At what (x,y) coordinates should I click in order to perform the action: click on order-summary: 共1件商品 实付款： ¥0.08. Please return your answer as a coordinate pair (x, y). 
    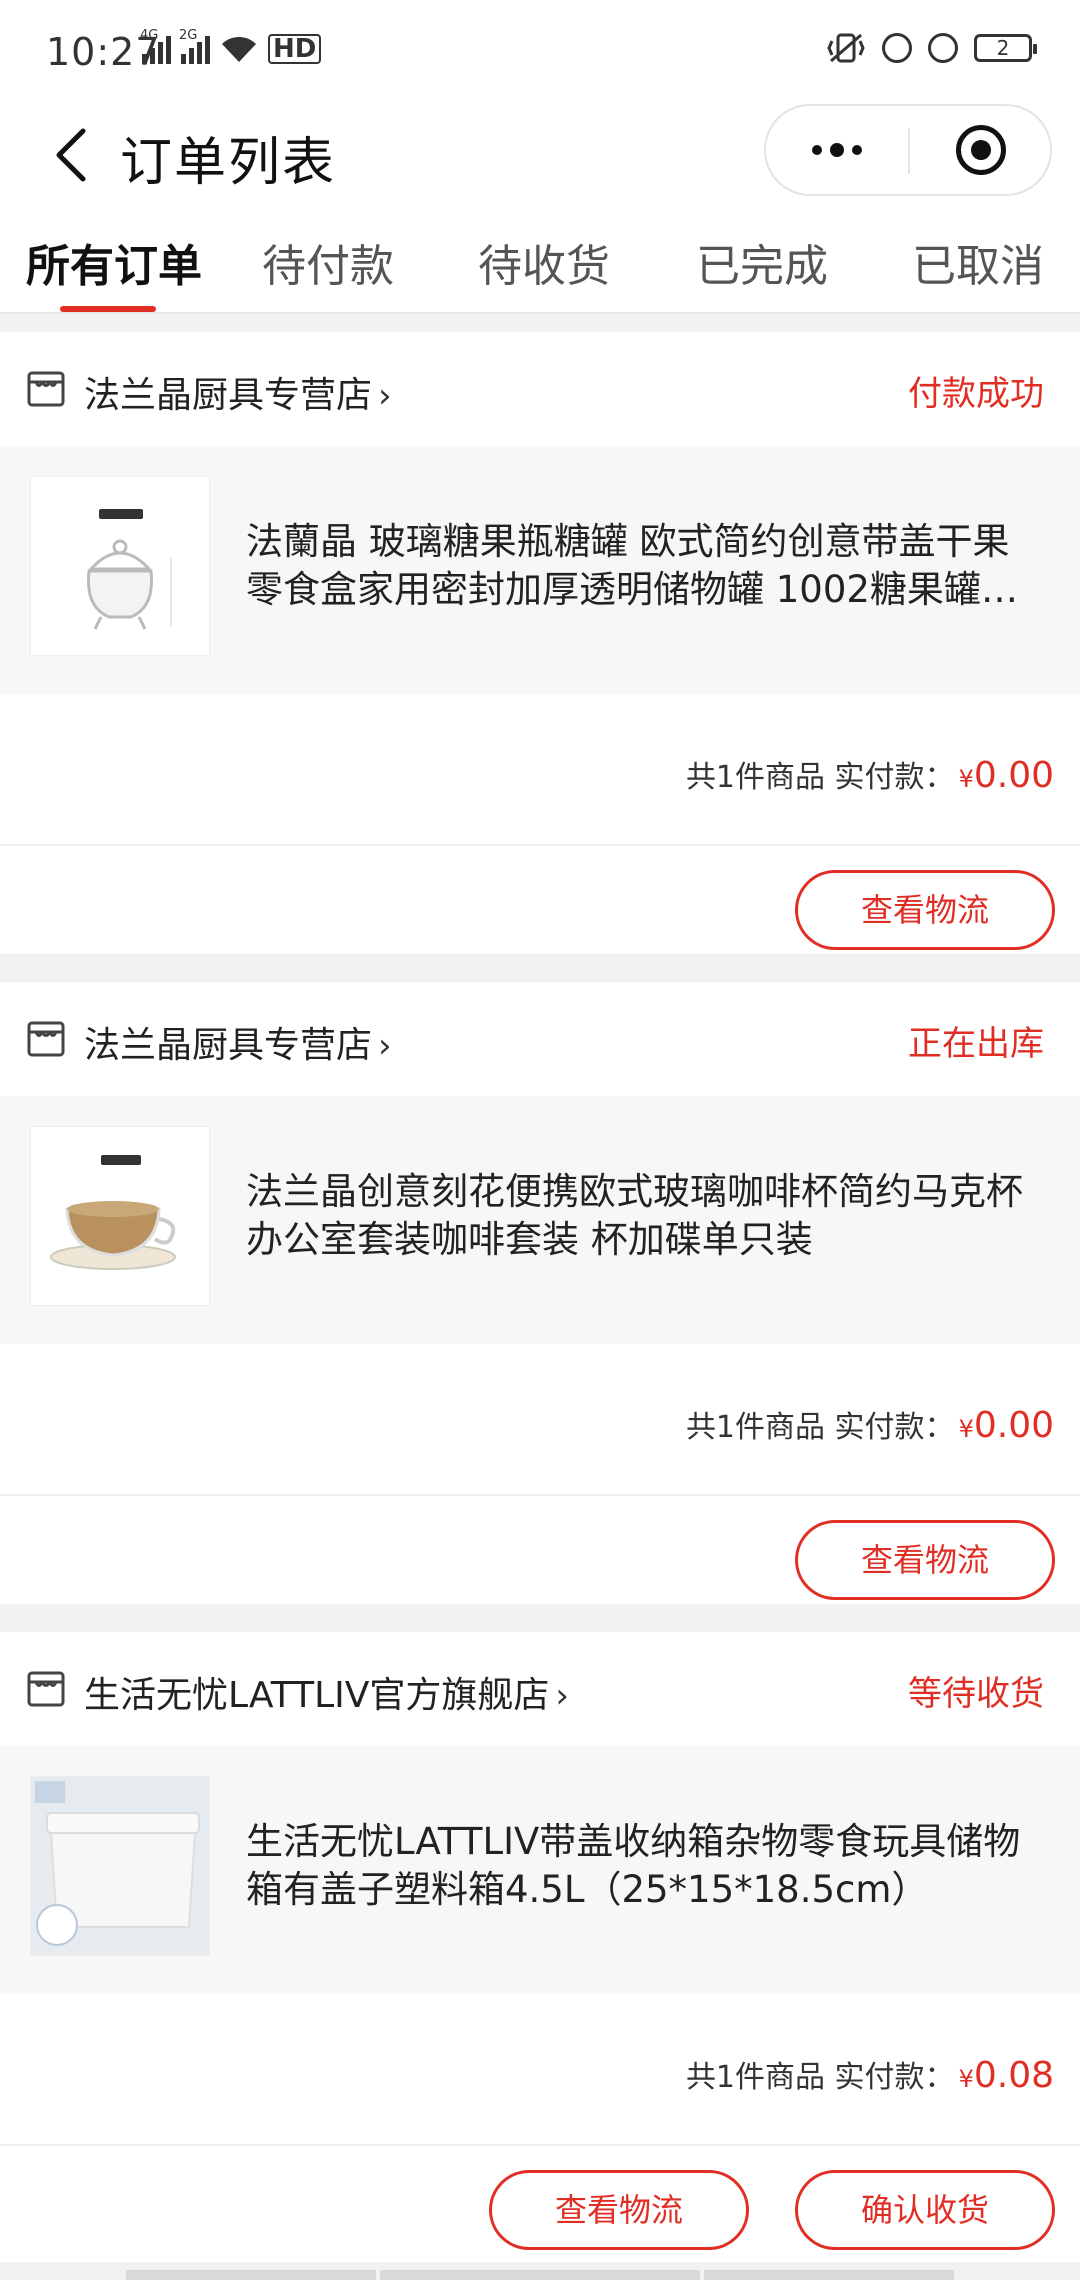
    Looking at the image, I should click on (870, 2074).